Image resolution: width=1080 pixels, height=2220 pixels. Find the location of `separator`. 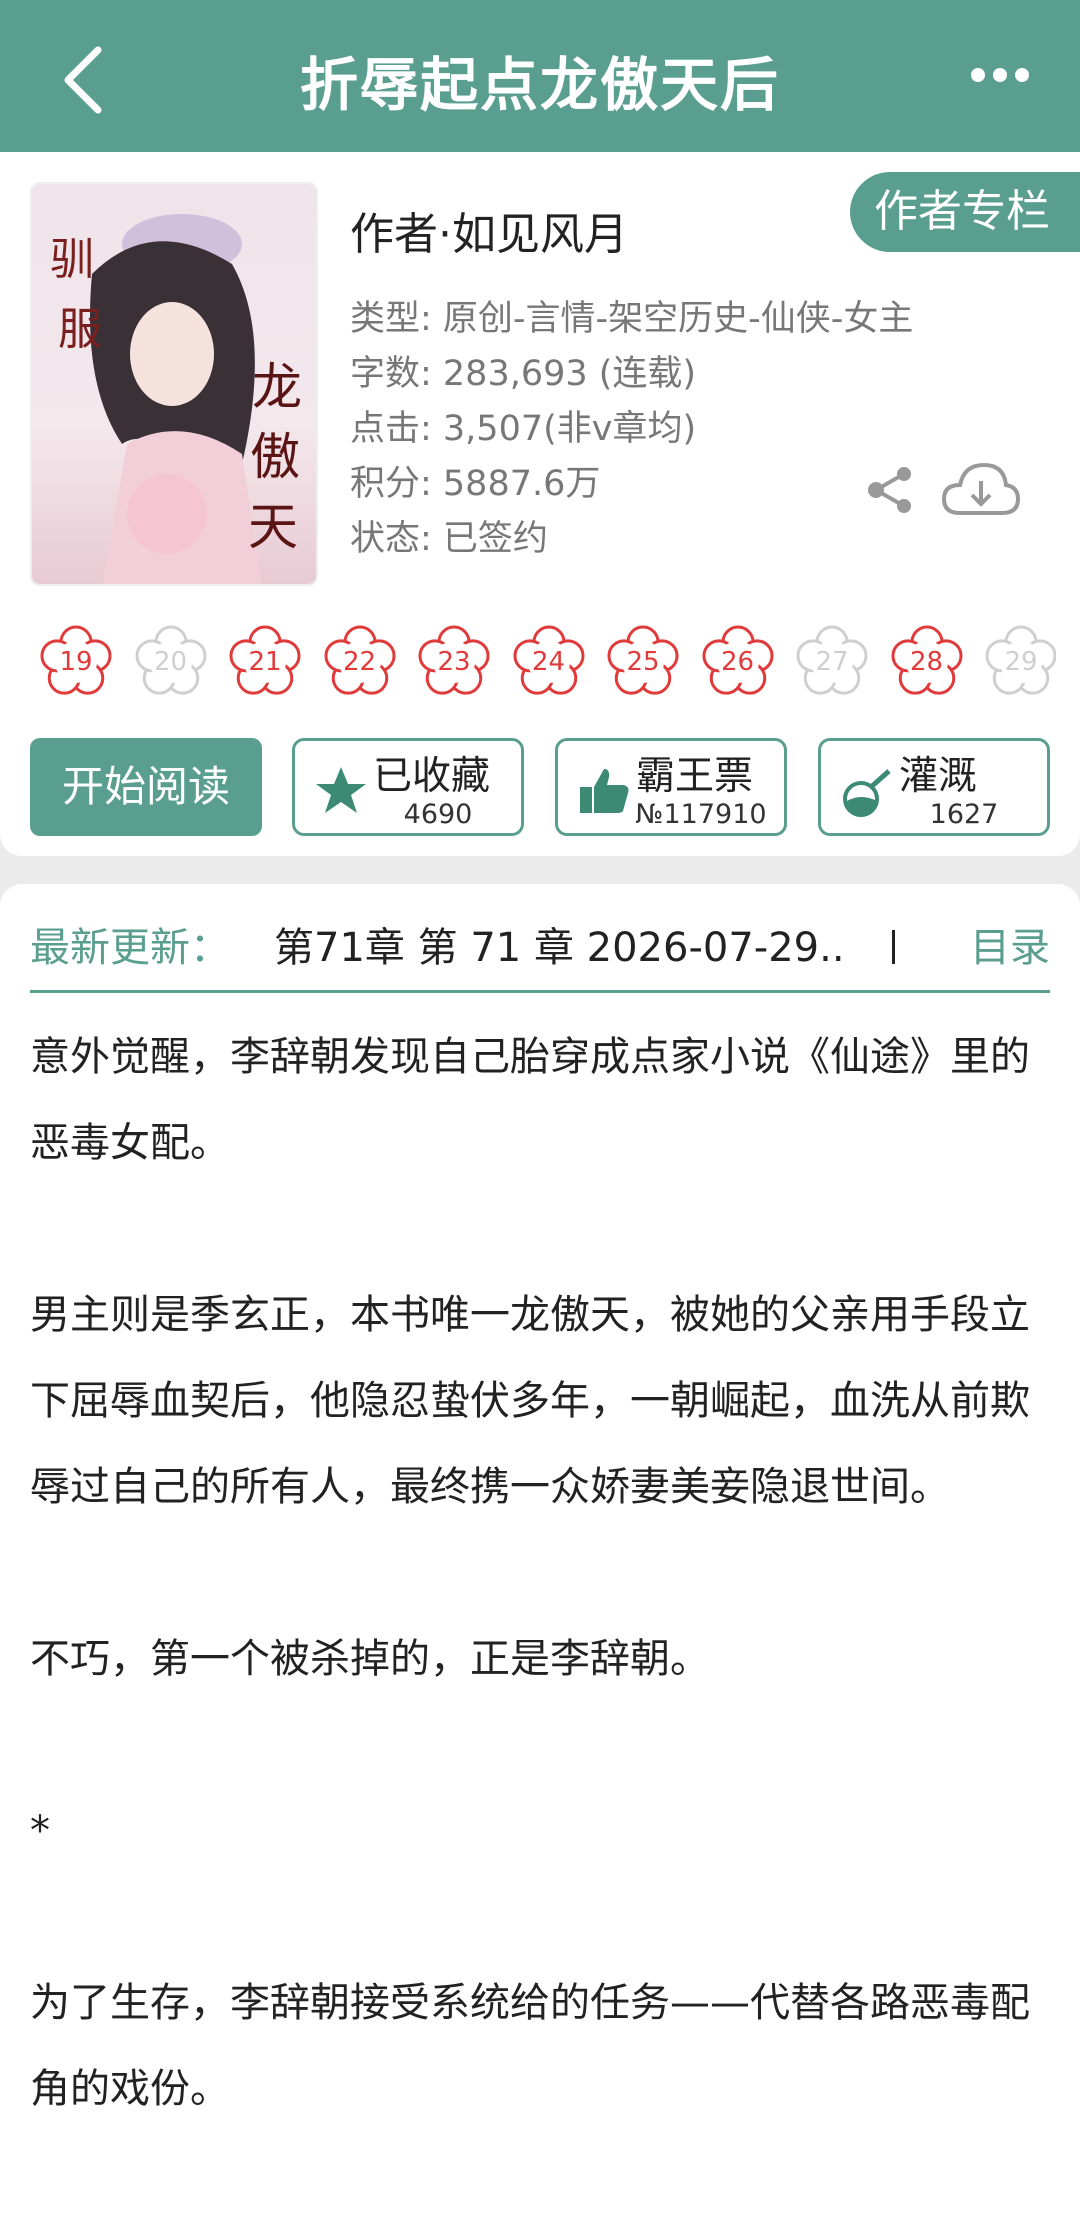

separator is located at coordinates (893, 947).